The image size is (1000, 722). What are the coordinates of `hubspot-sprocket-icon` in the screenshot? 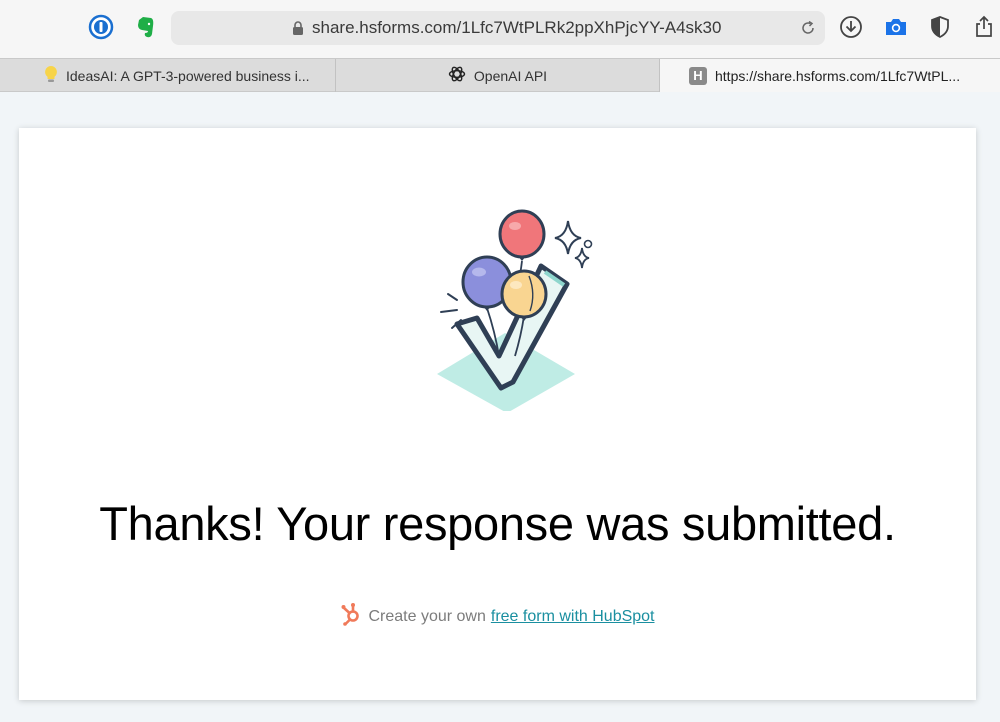 It's located at (351, 616).